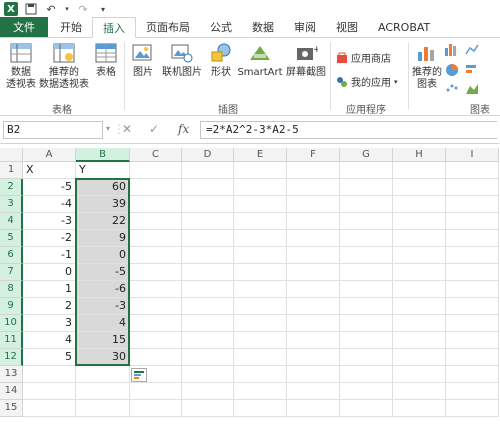 Image resolution: width=500 pixels, height=430 pixels. I want to click on row-header-3: 3, so click(11, 204).